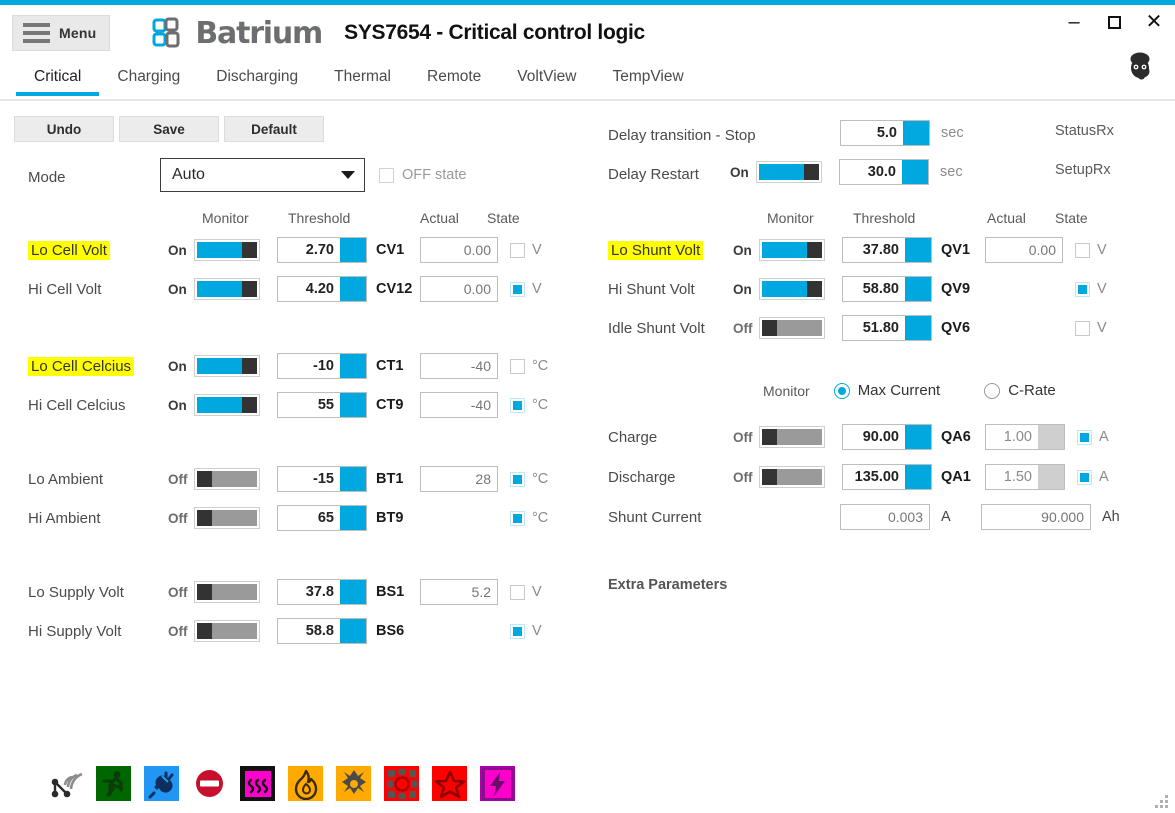  Describe the element at coordinates (65, 783) in the screenshot. I see `network-signal-icon` at that location.